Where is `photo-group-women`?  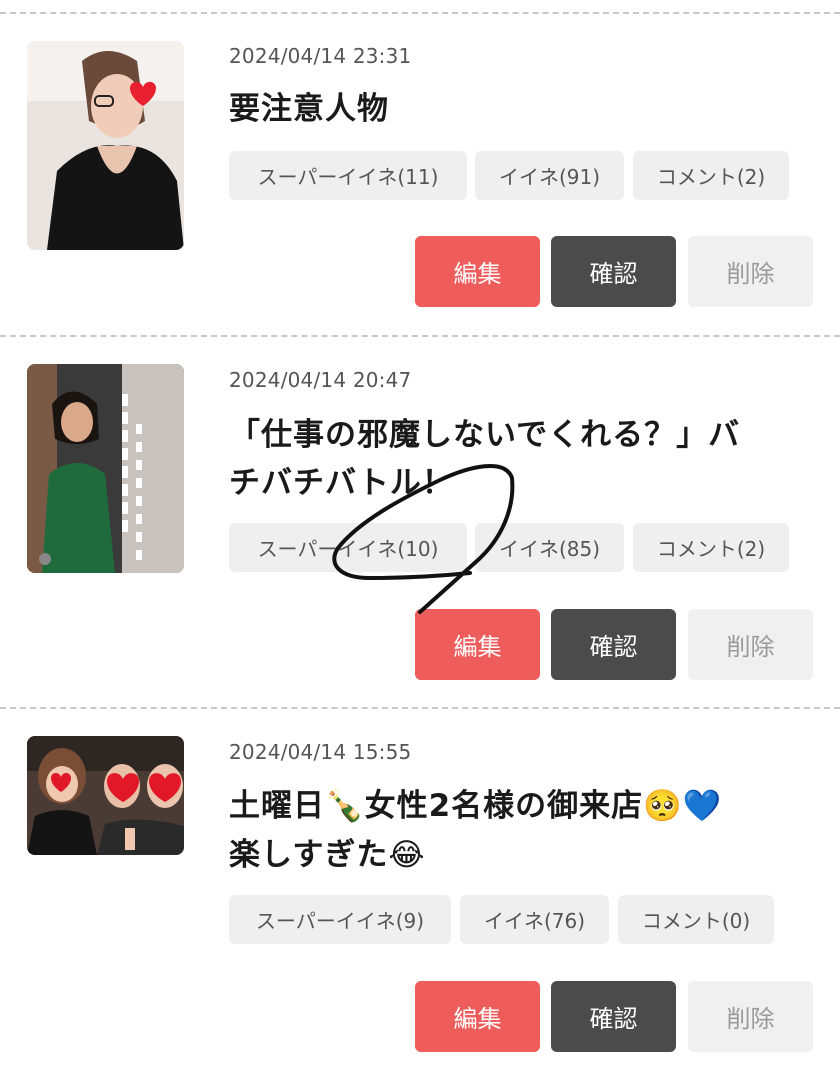 photo-group-women is located at coordinates (105, 795).